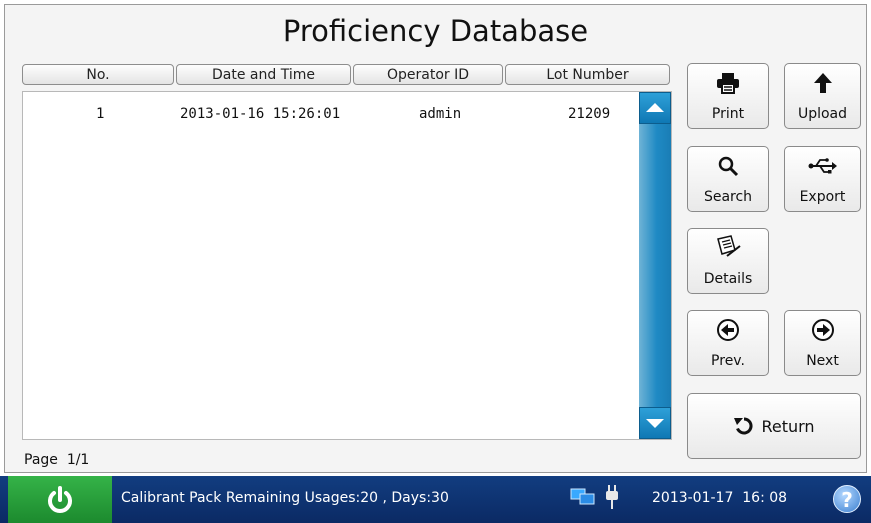  Describe the element at coordinates (822, 197) in the screenshot. I see `export-label: Export` at that location.